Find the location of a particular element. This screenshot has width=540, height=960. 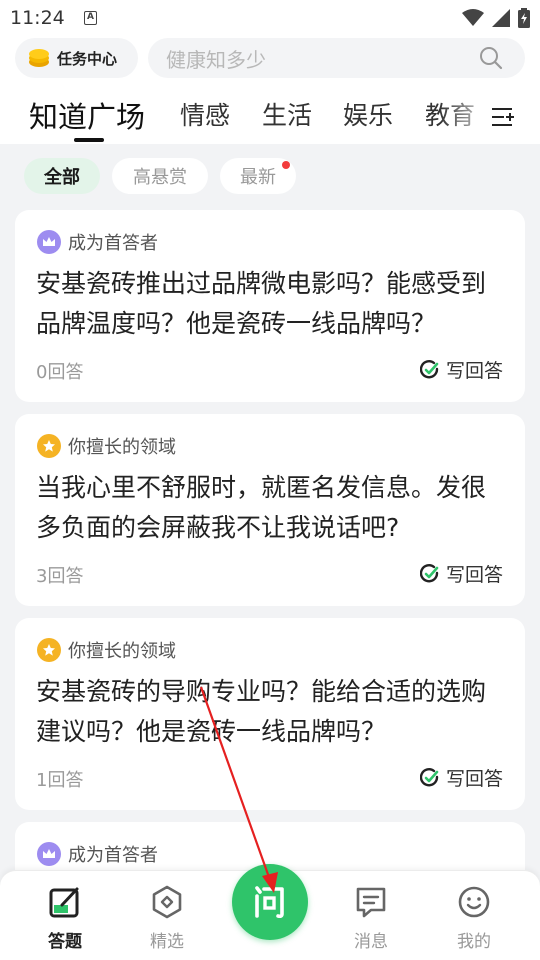

ask-icon is located at coordinates (269, 902).